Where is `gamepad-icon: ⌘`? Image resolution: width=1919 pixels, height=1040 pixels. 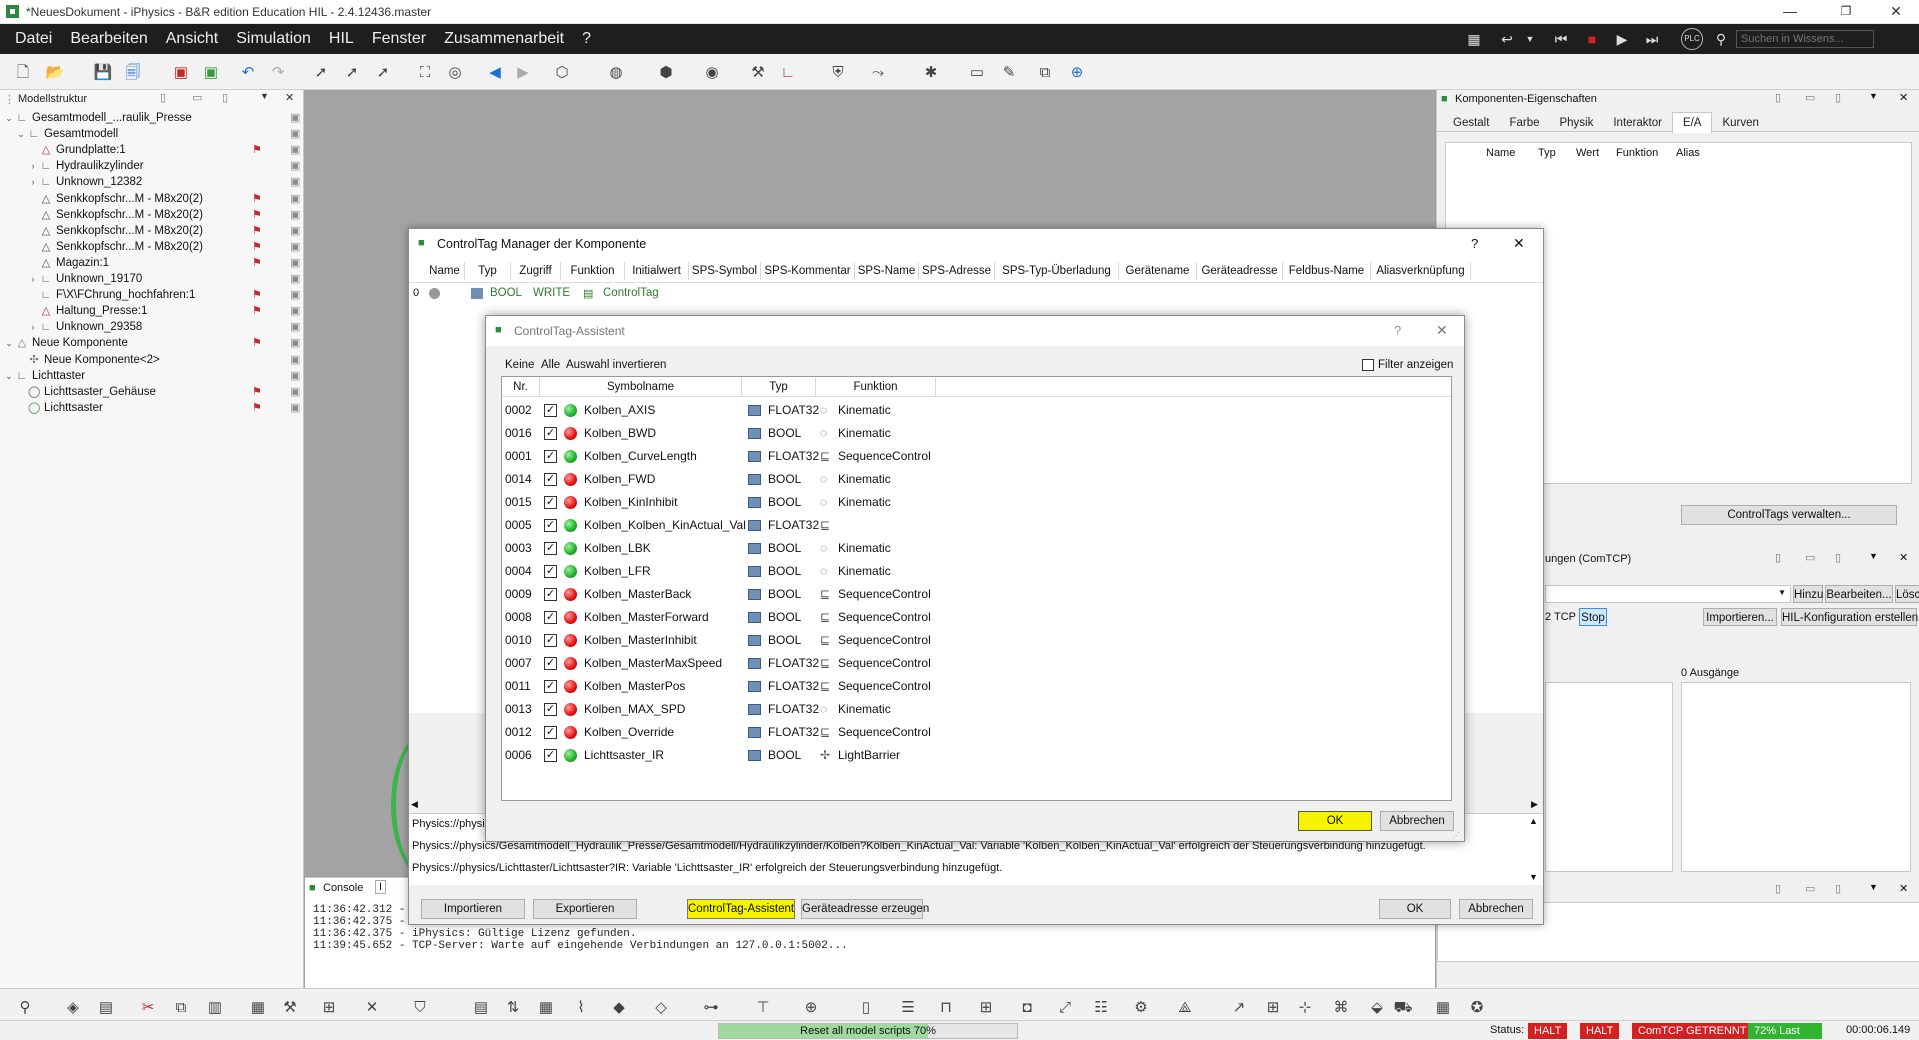
gamepad-icon: ⌘ is located at coordinates (1341, 1008).